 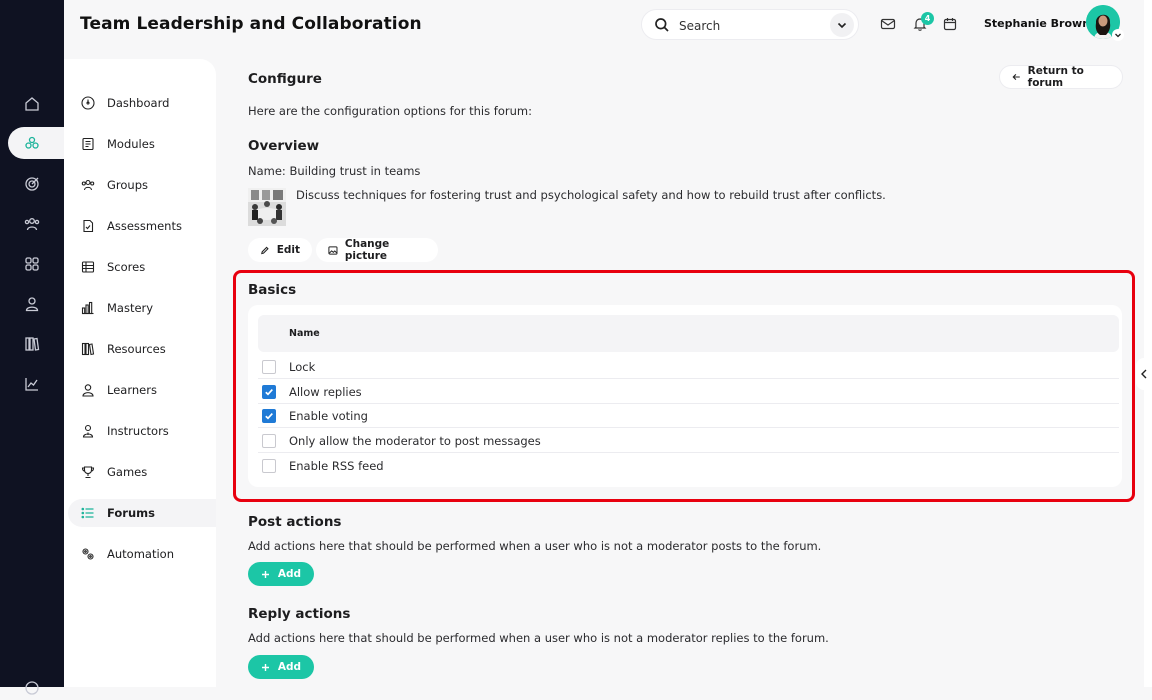 What do you see at coordinates (688, 367) in the screenshot?
I see `table-row: Lock` at bounding box center [688, 367].